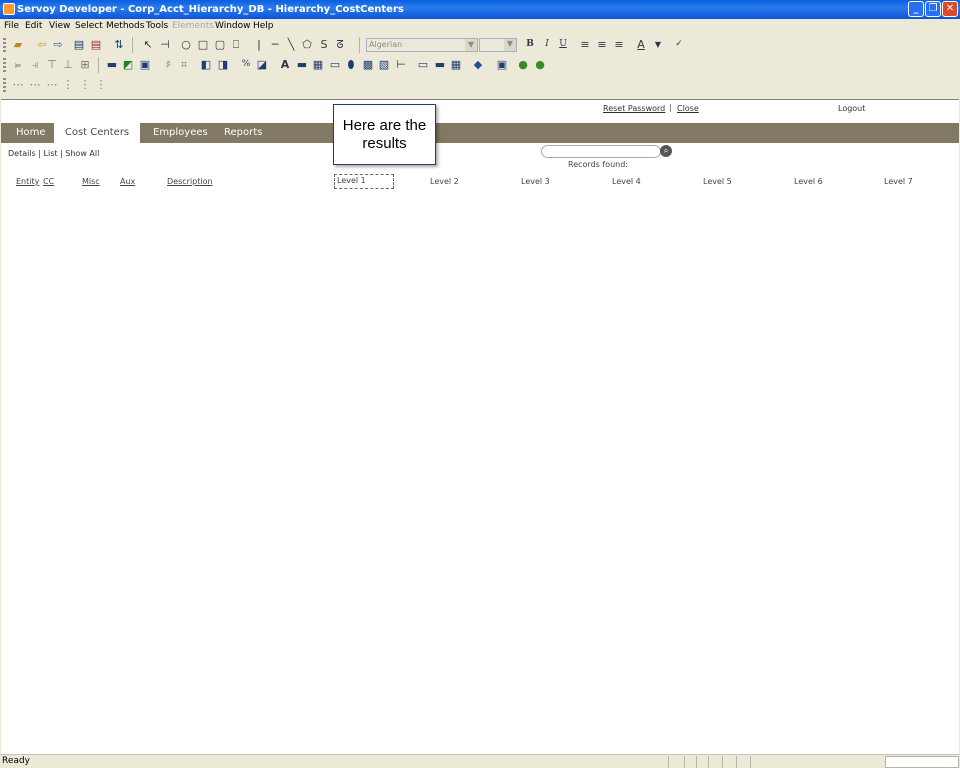  I want to click on tab-employees: Employees, so click(180, 133).